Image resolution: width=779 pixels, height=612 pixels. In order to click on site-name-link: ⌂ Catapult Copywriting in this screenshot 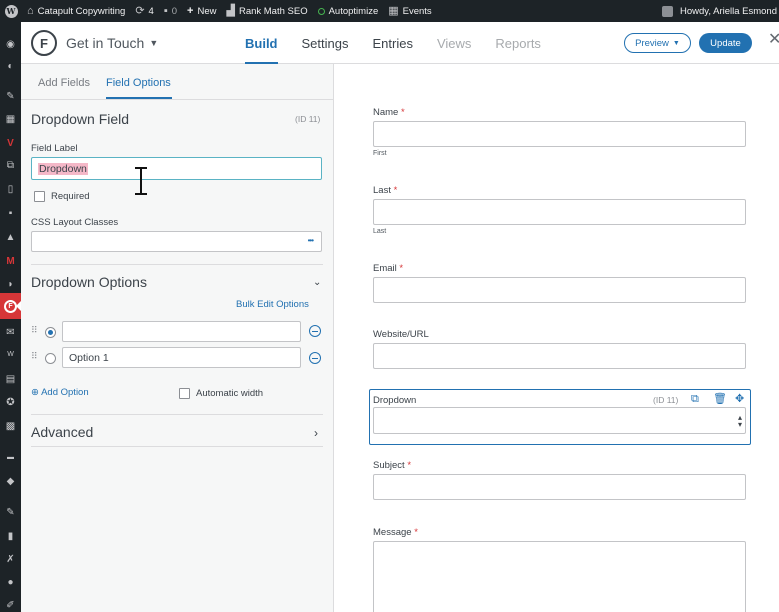, I will do `click(76, 11)`.